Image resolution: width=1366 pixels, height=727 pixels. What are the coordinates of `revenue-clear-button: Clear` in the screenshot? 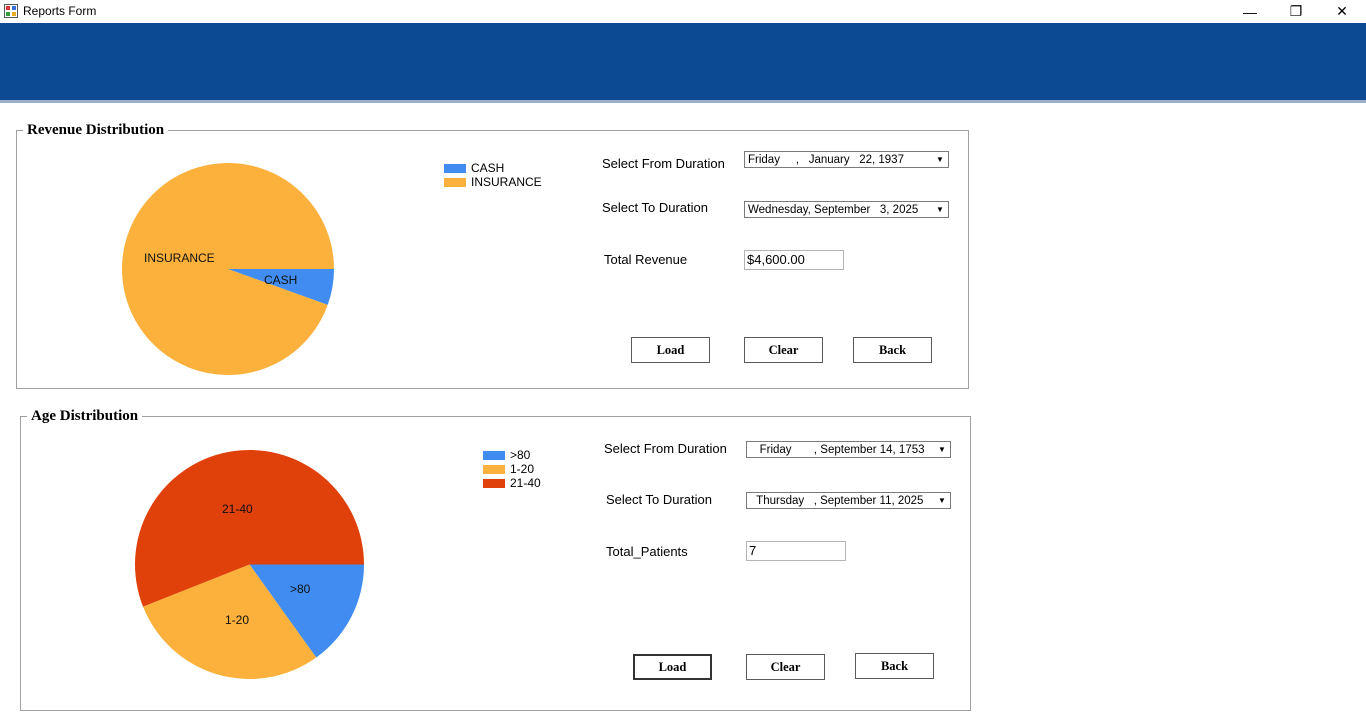 It's located at (783, 350).